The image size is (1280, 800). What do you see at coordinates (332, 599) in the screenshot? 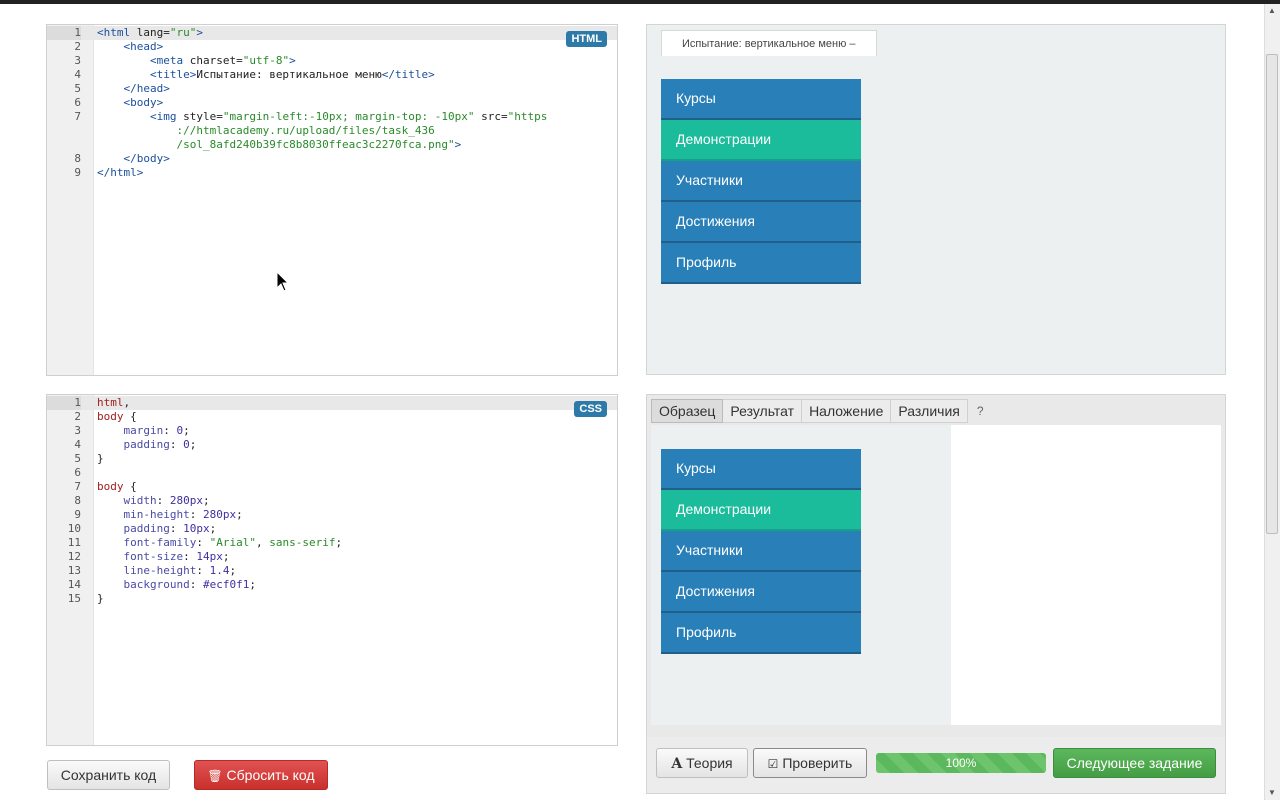
I see `code-line: 15}` at bounding box center [332, 599].